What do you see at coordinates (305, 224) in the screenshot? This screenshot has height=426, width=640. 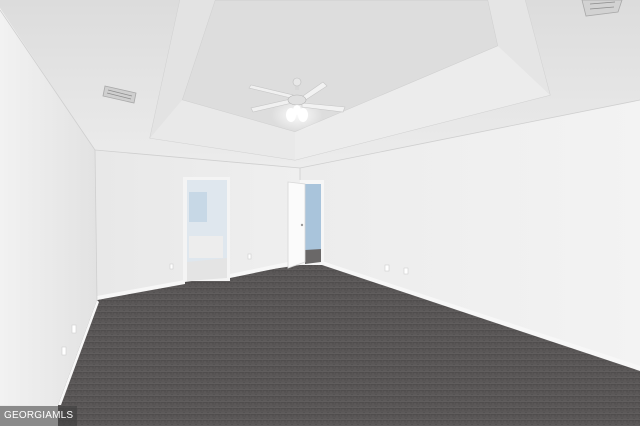 I see `closet-doorway` at bounding box center [305, 224].